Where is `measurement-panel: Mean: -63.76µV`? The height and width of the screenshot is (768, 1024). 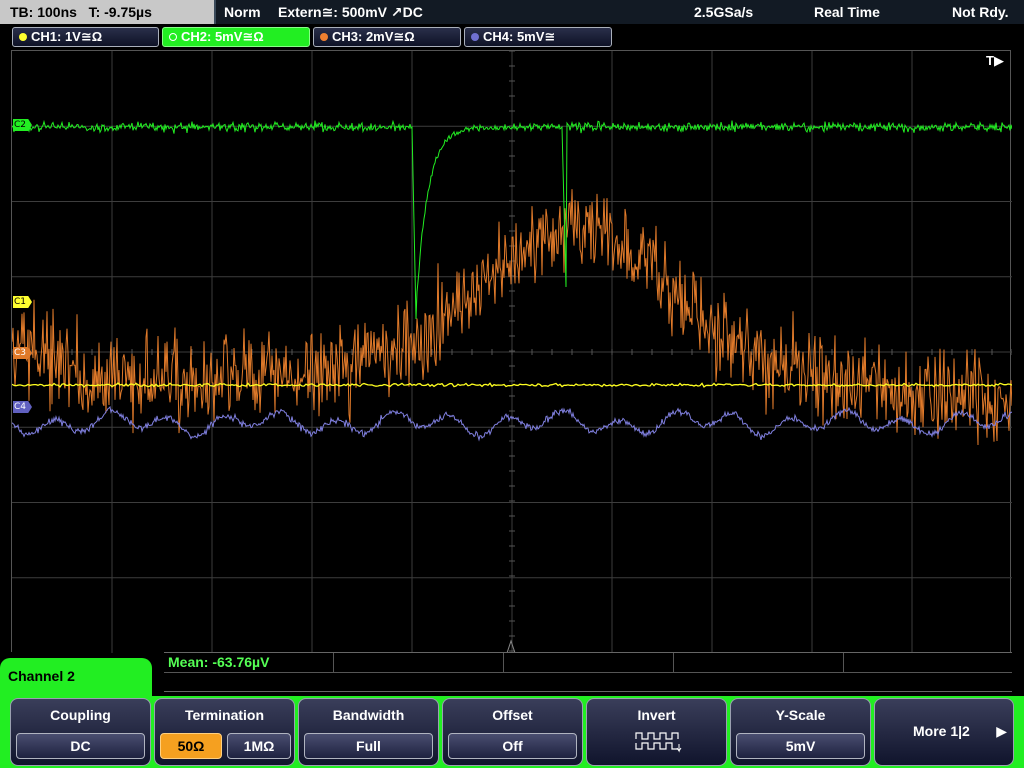
measurement-panel: Mean: -63.76µV is located at coordinates (588, 672).